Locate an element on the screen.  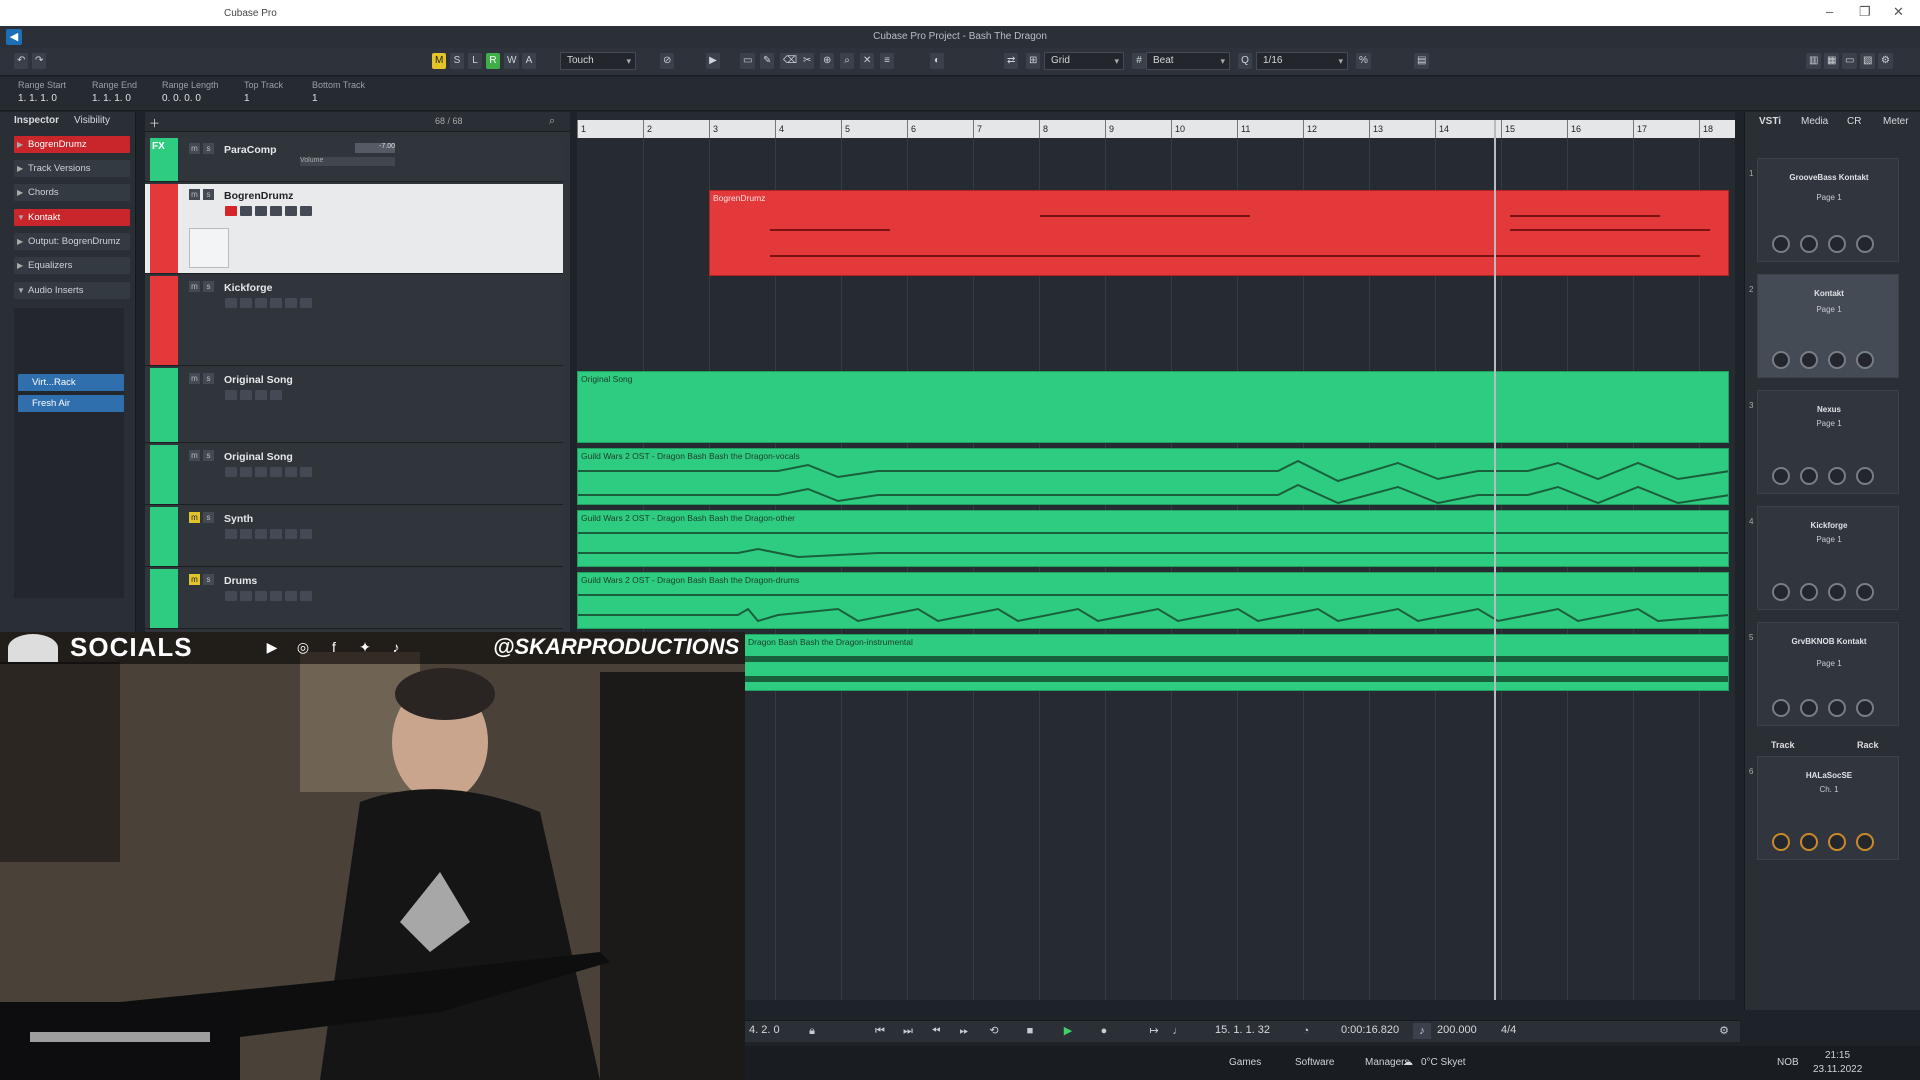
signature-display: 4/4 is located at coordinates (1508, 1030).